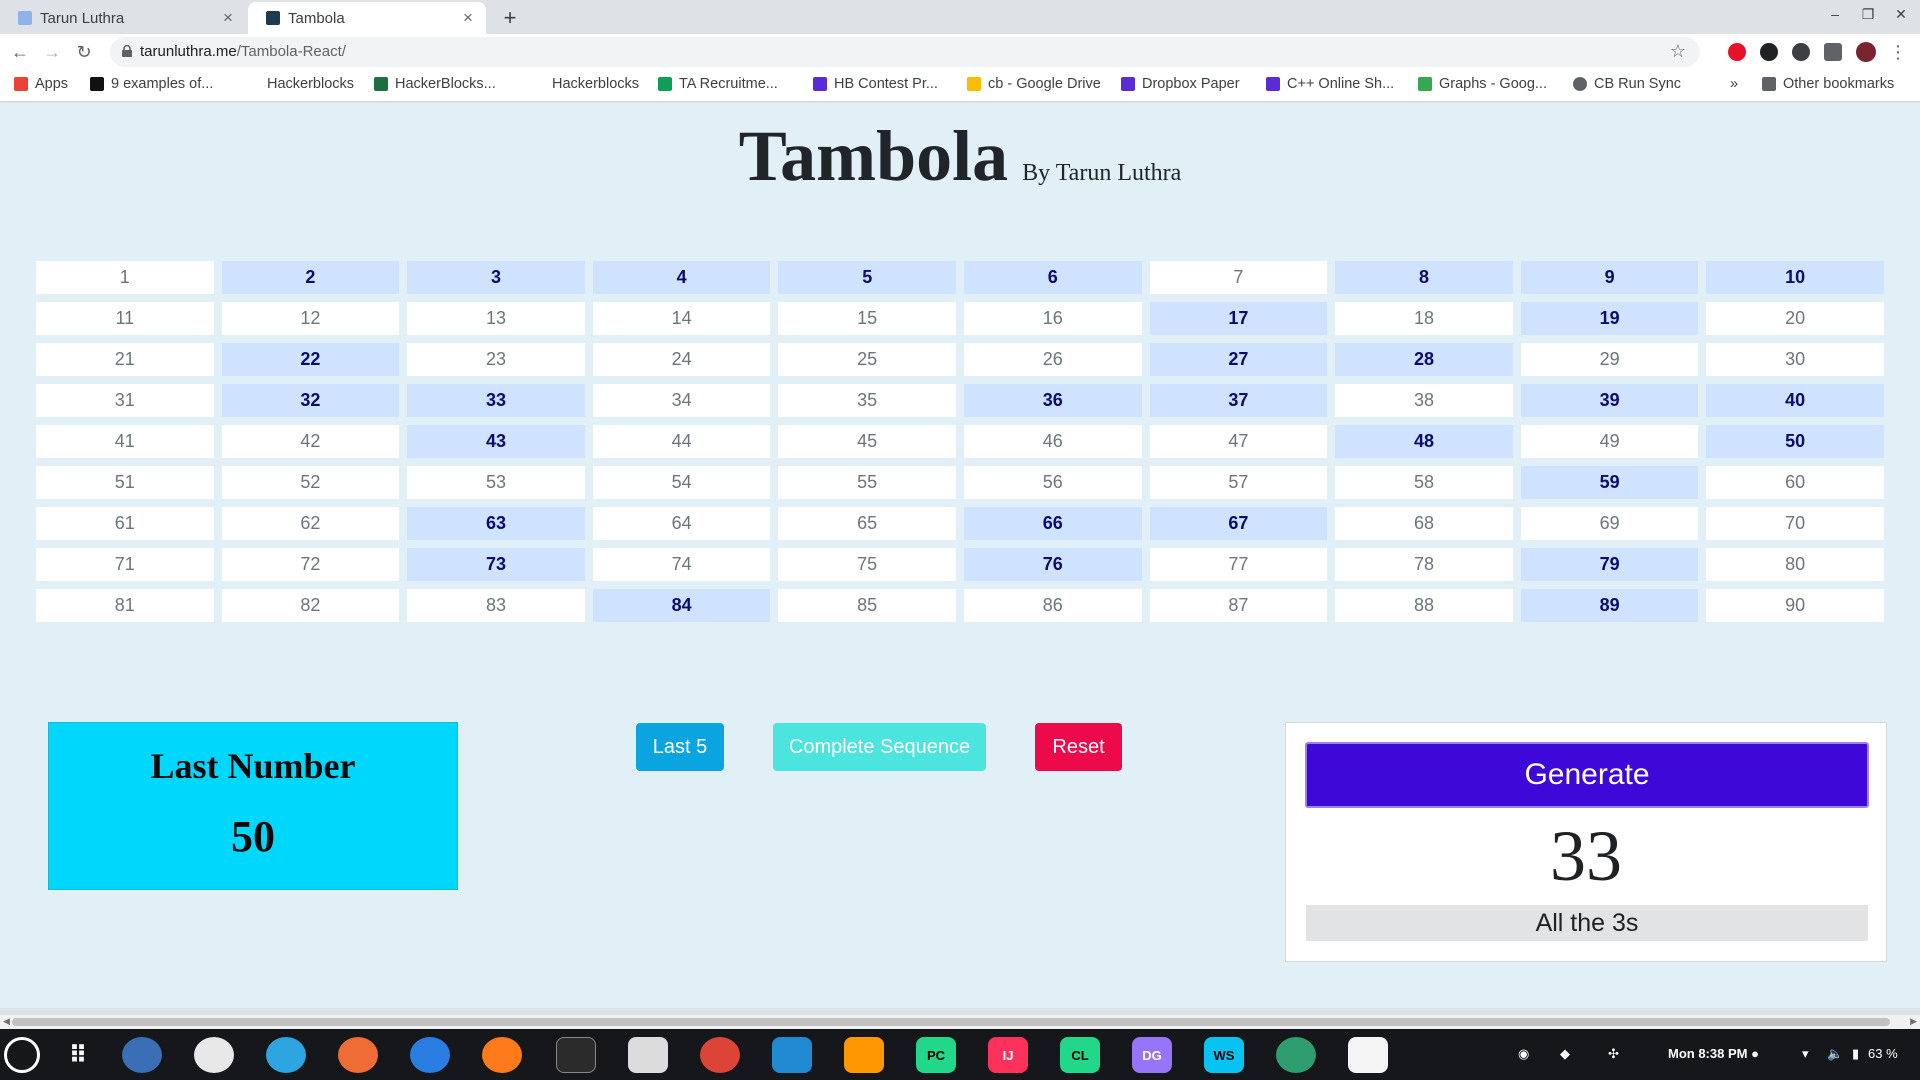 The image size is (1920, 1080). What do you see at coordinates (1835, 14) in the screenshot?
I see `minimize-icon: –` at bounding box center [1835, 14].